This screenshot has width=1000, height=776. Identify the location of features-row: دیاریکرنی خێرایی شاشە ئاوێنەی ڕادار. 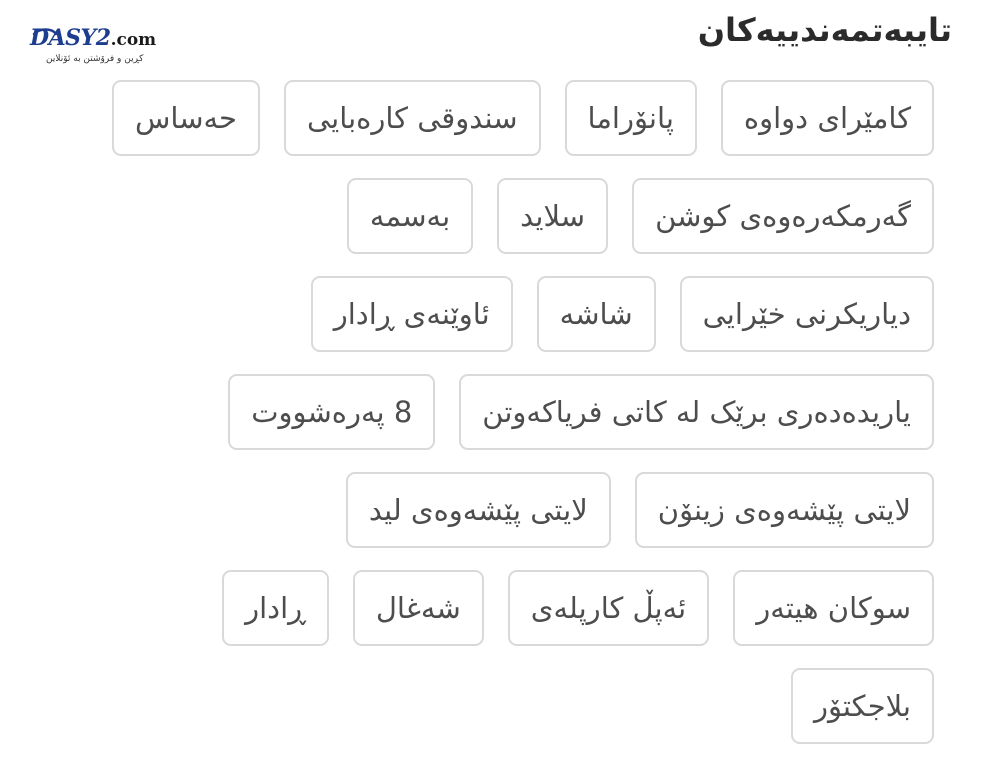
(484, 314).